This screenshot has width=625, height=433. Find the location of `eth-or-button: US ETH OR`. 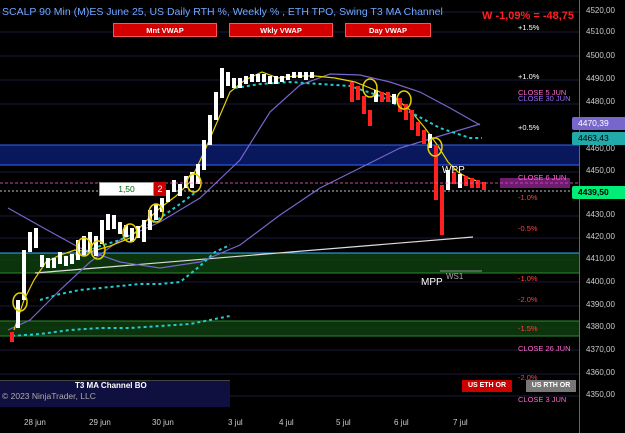

eth-or-button: US ETH OR is located at coordinates (487, 386).